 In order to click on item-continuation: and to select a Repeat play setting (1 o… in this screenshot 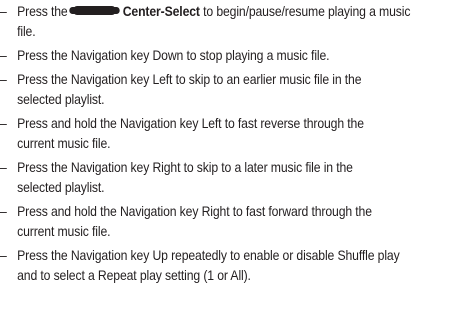, I will do `click(134, 275)`.